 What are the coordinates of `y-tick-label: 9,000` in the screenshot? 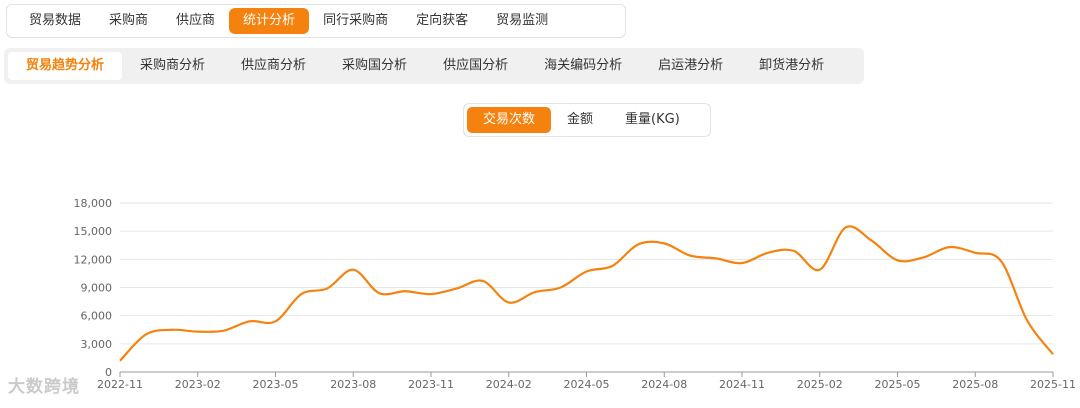 It's located at (97, 288).